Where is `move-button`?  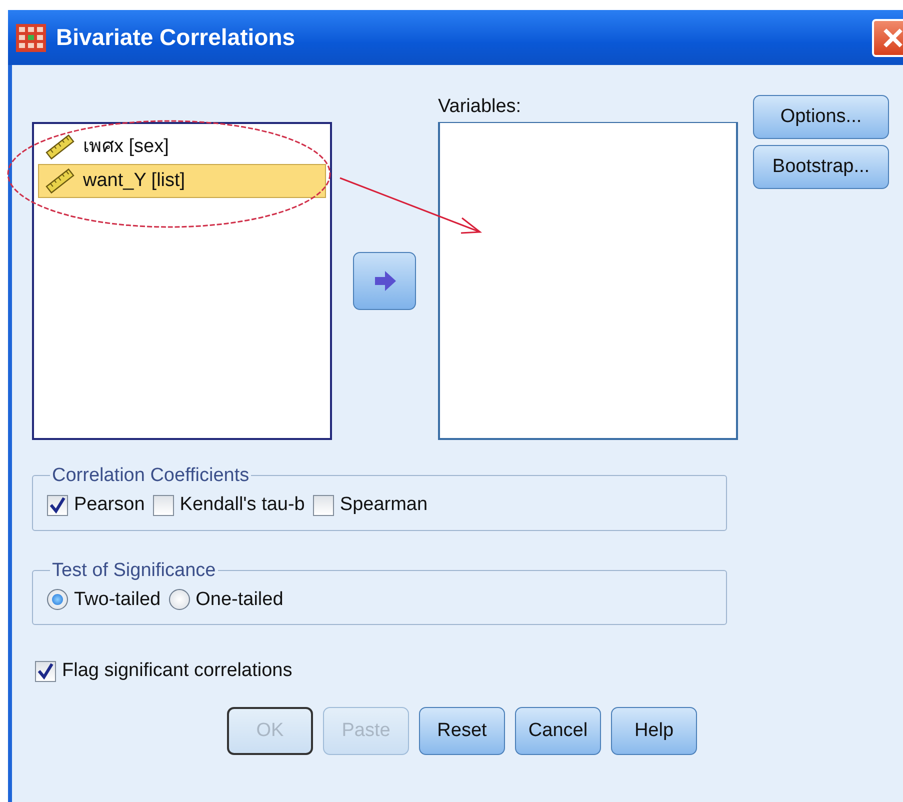
move-button is located at coordinates (384, 281).